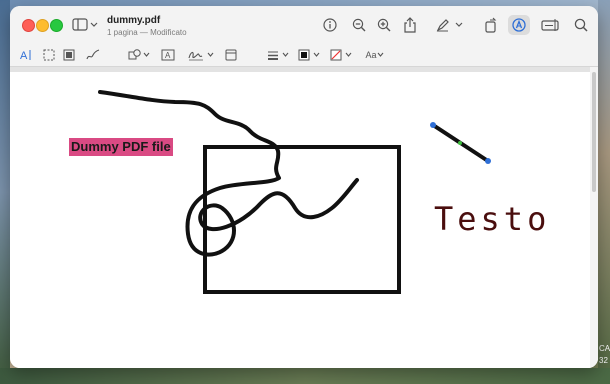 The image size is (610, 384). Describe the element at coordinates (603, 360) in the screenshot. I see `desktop-label-2: 32` at that location.